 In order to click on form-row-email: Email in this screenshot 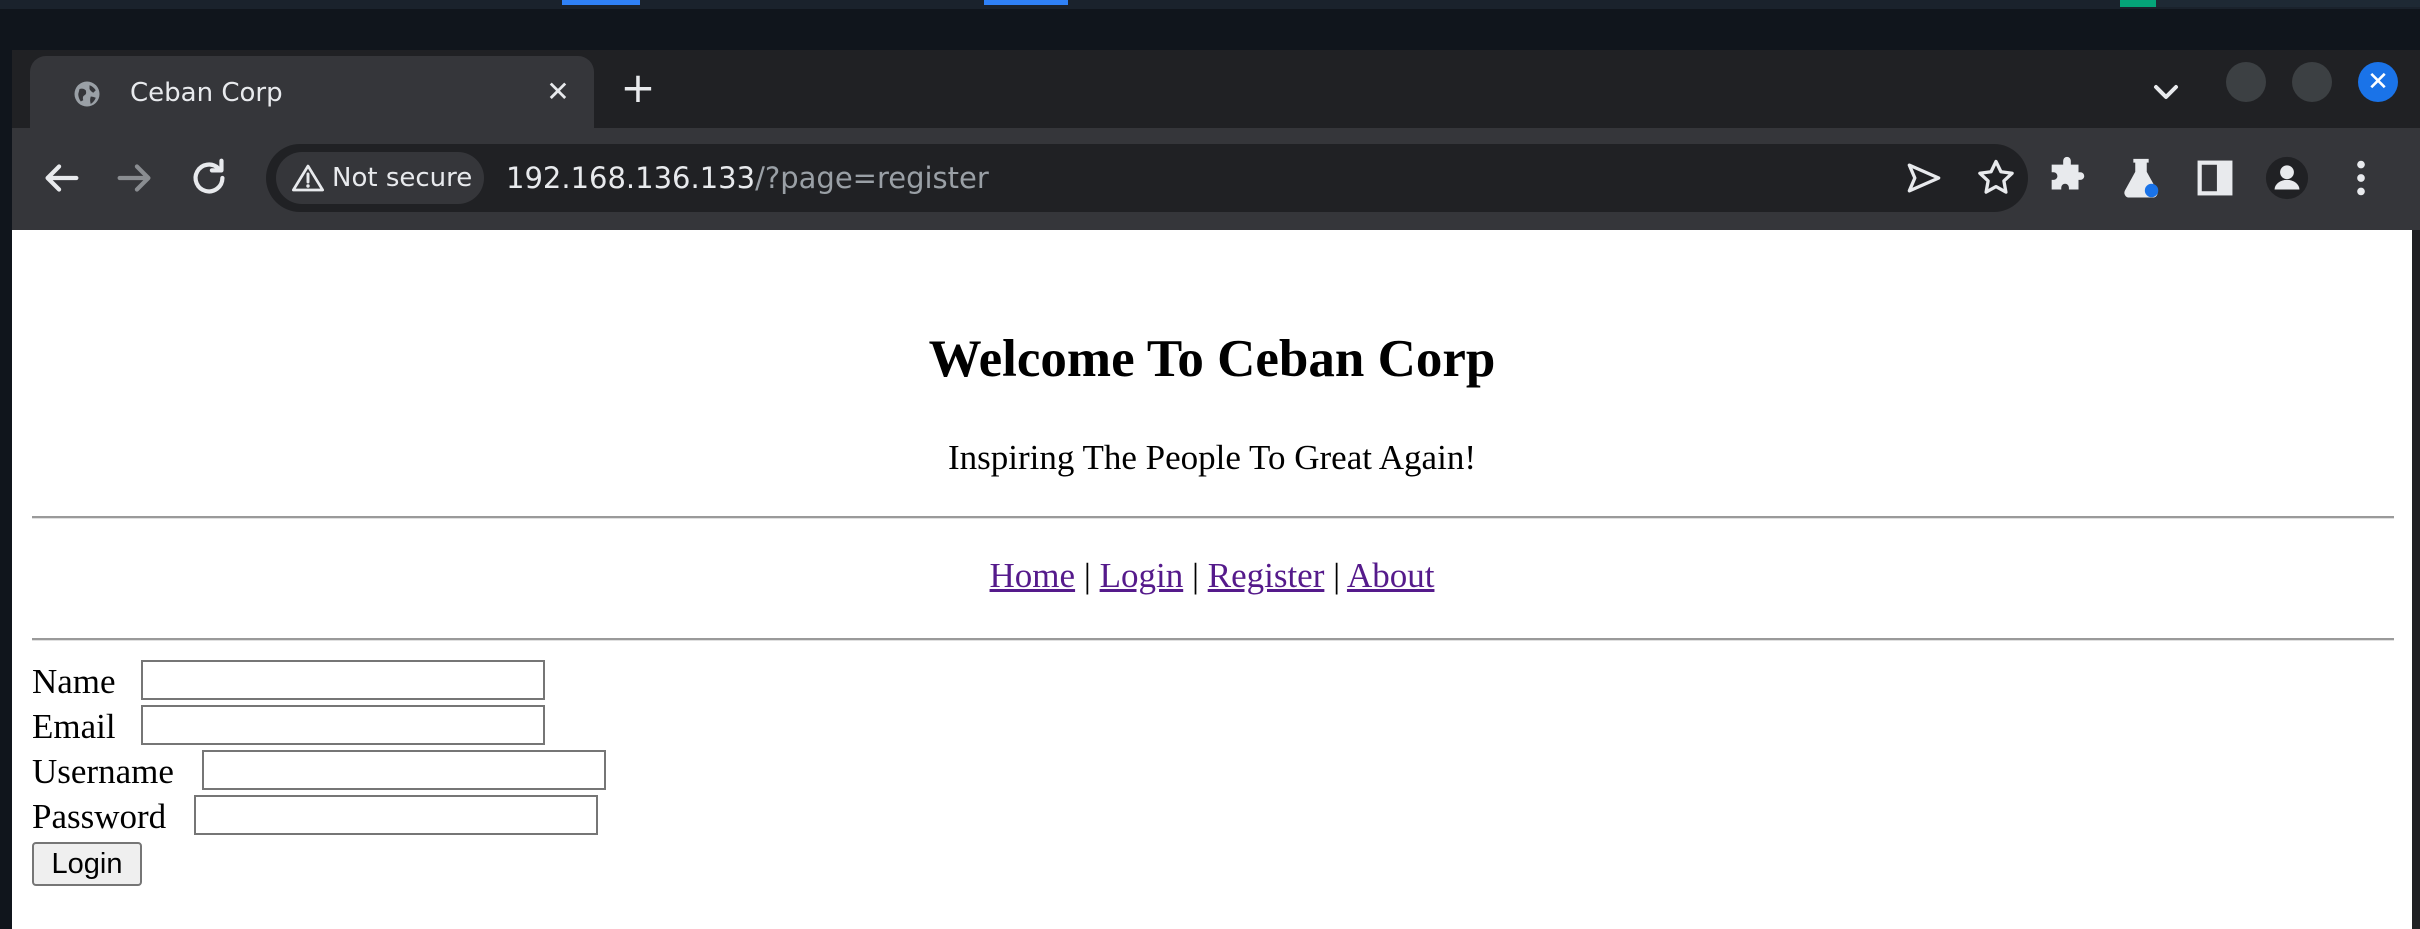, I will do `click(288, 727)`.